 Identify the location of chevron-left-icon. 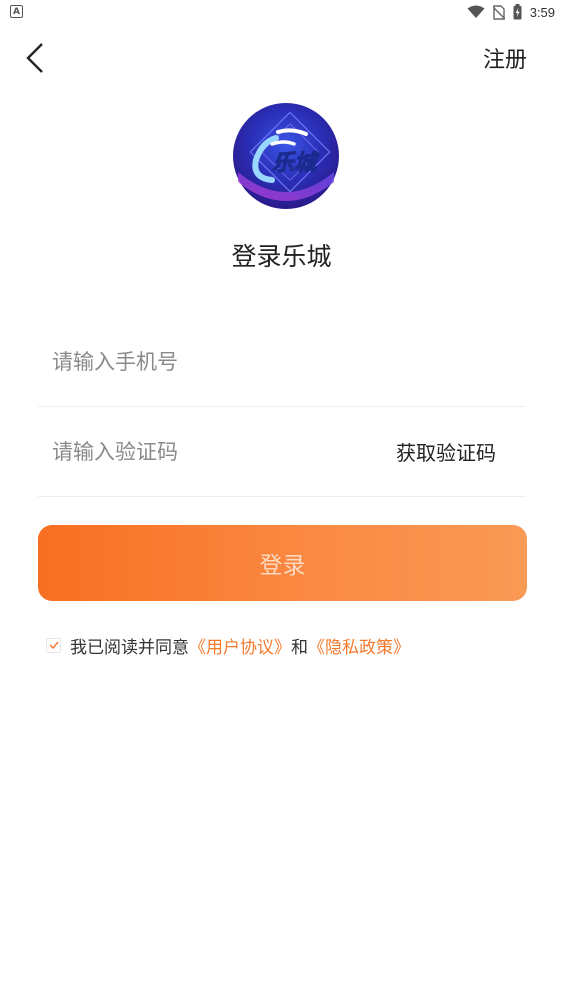
(34, 58).